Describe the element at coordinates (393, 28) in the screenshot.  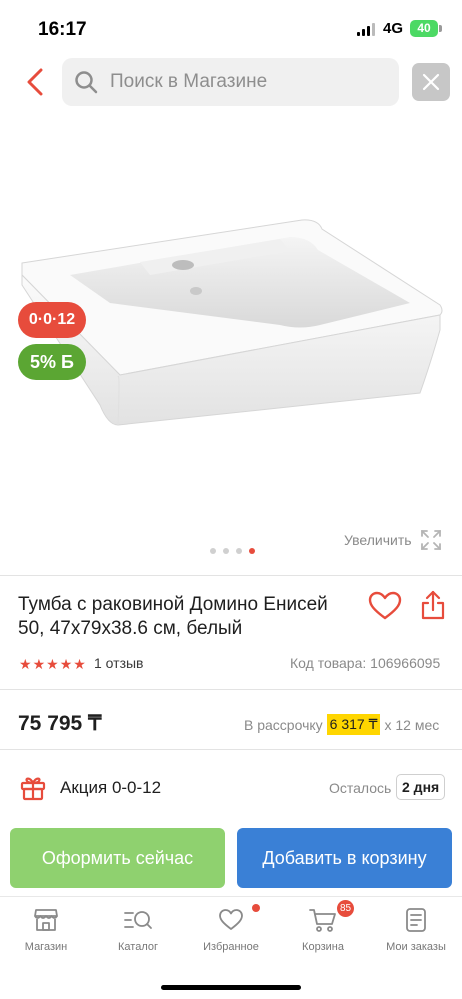
I see `network-label: 4G` at that location.